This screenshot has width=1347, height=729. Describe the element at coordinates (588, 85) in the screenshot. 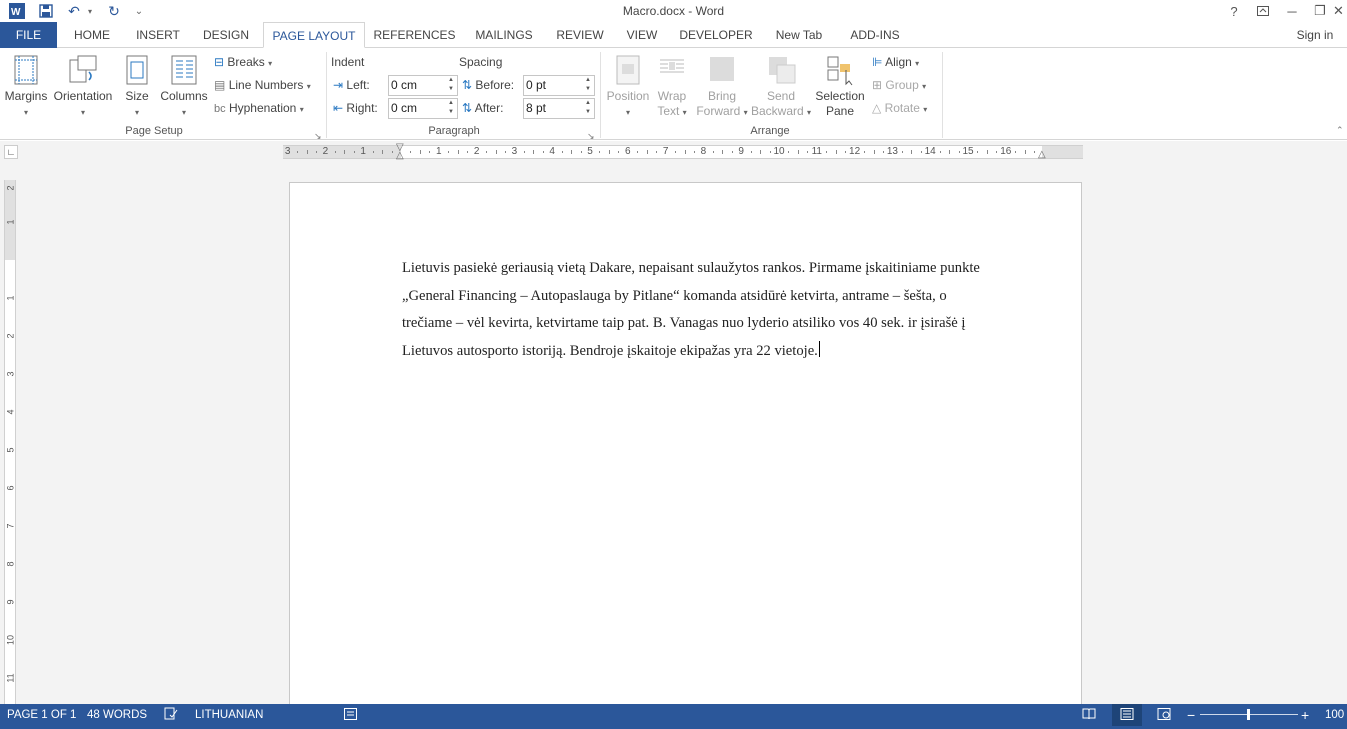

I see `spacing-before-spinner-icon: ▲ ▼` at that location.